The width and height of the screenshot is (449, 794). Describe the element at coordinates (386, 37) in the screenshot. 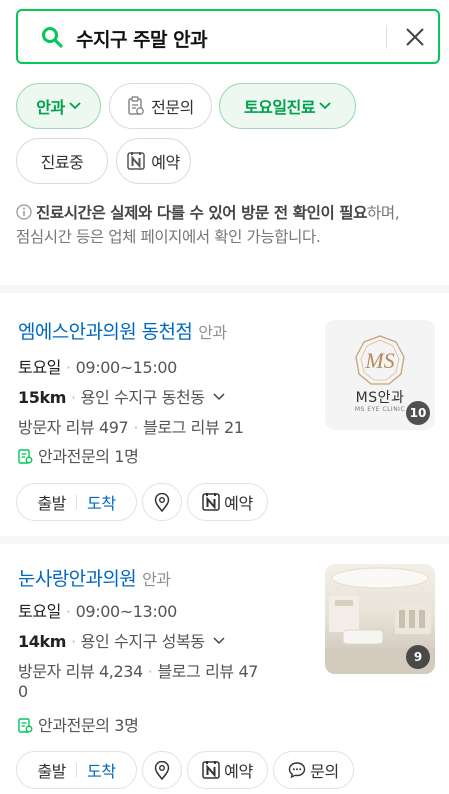

I see `search-divider` at that location.